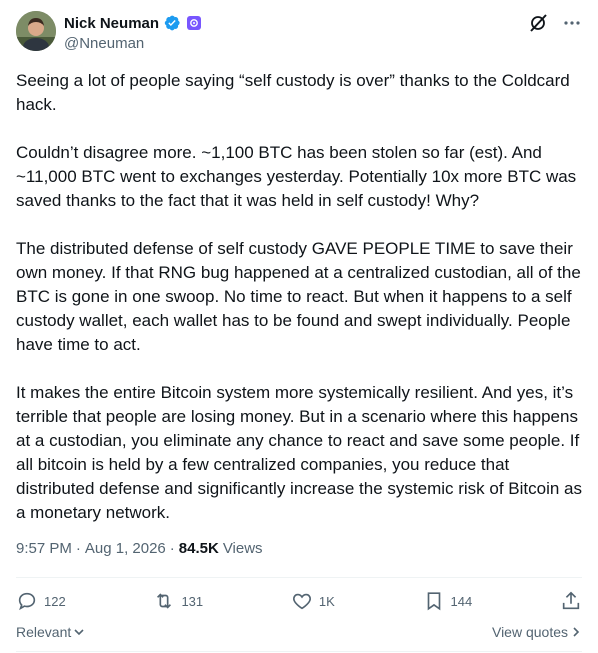 The width and height of the screenshot is (598, 653). Describe the element at coordinates (27, 601) in the screenshot. I see `reply-icon` at that location.